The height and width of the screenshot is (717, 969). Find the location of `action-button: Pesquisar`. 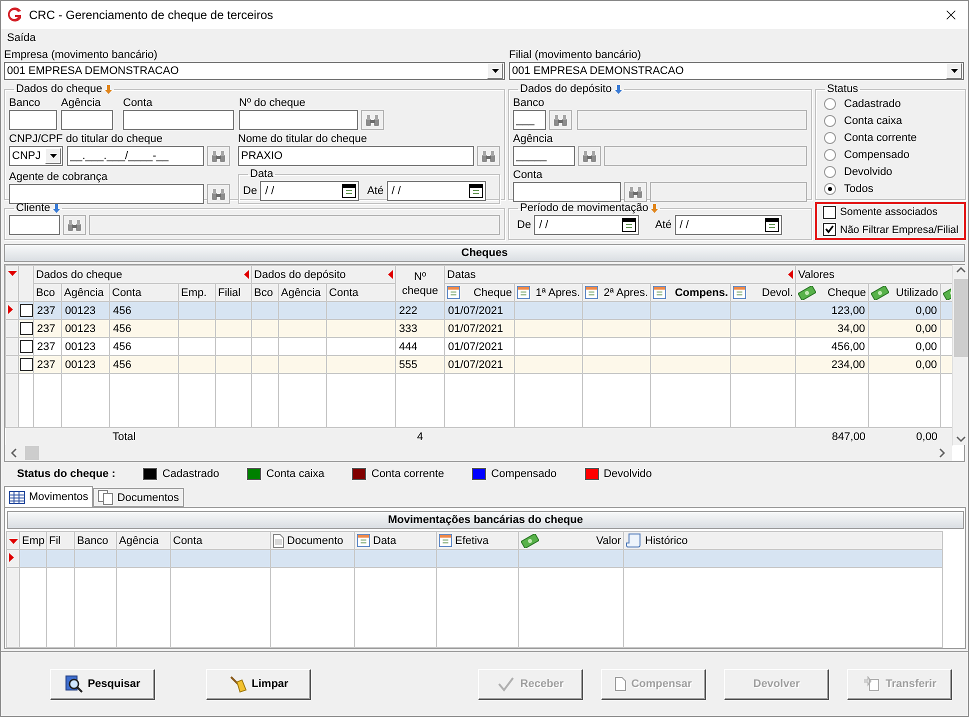

action-button: Pesquisar is located at coordinates (102, 684).